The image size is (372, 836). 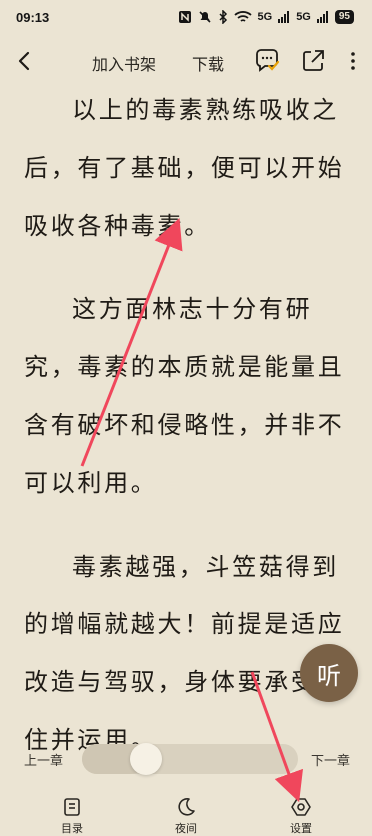 I want to click on comments-button, so click(x=267, y=61).